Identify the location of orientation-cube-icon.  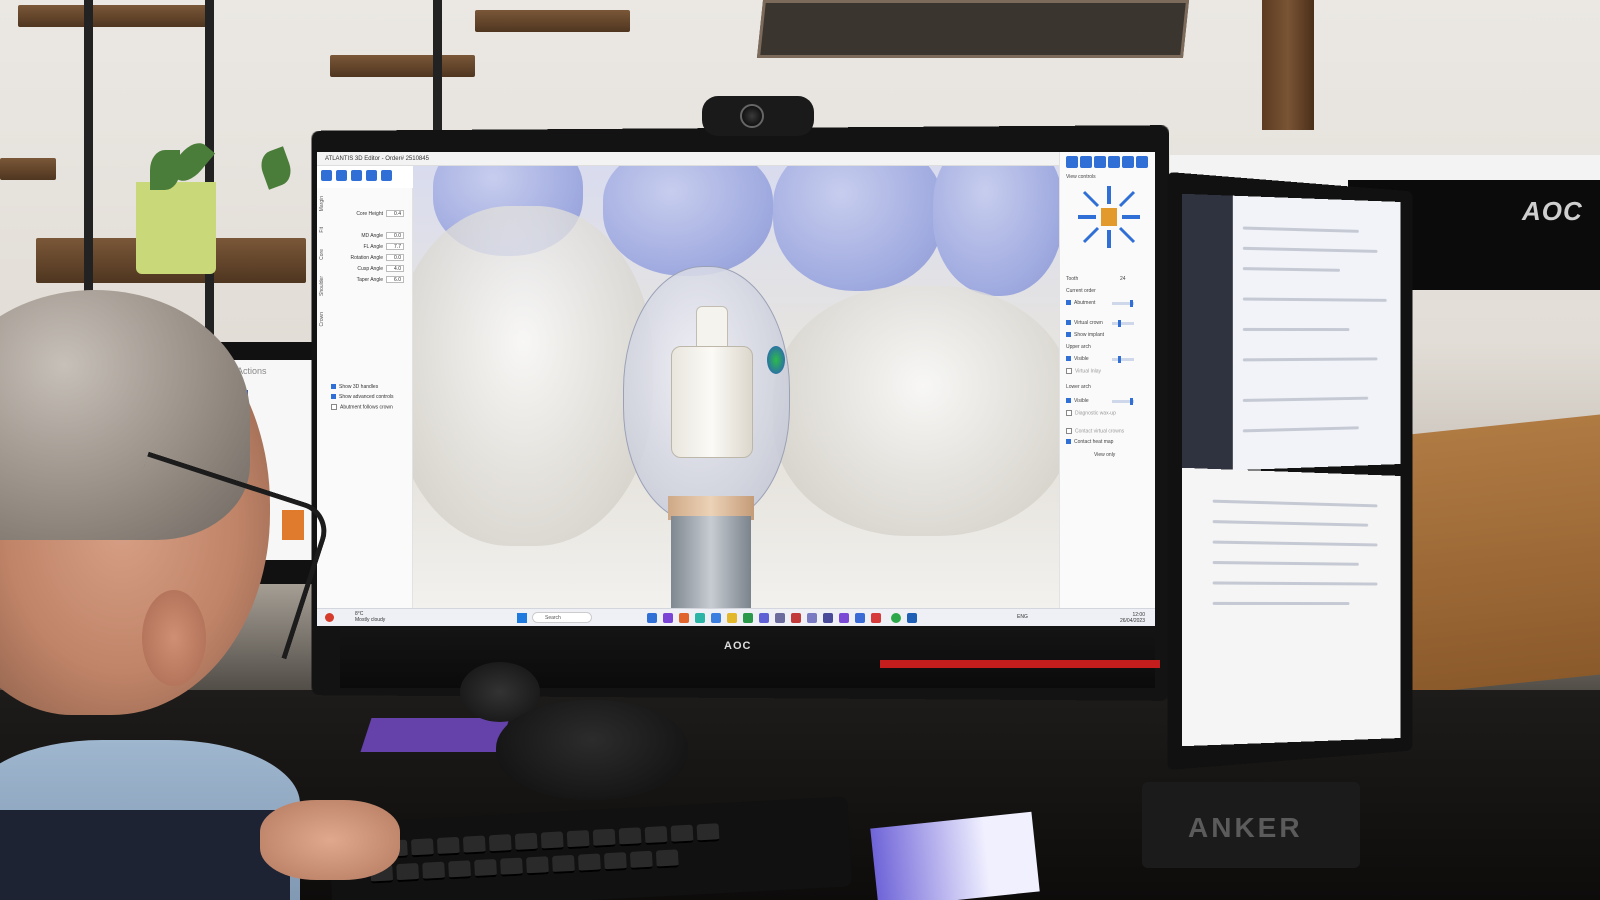
(1109, 217).